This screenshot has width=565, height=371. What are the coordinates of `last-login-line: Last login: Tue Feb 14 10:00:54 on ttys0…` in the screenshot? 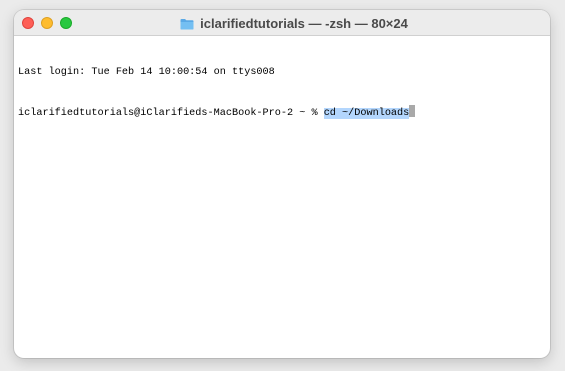 It's located at (146, 72).